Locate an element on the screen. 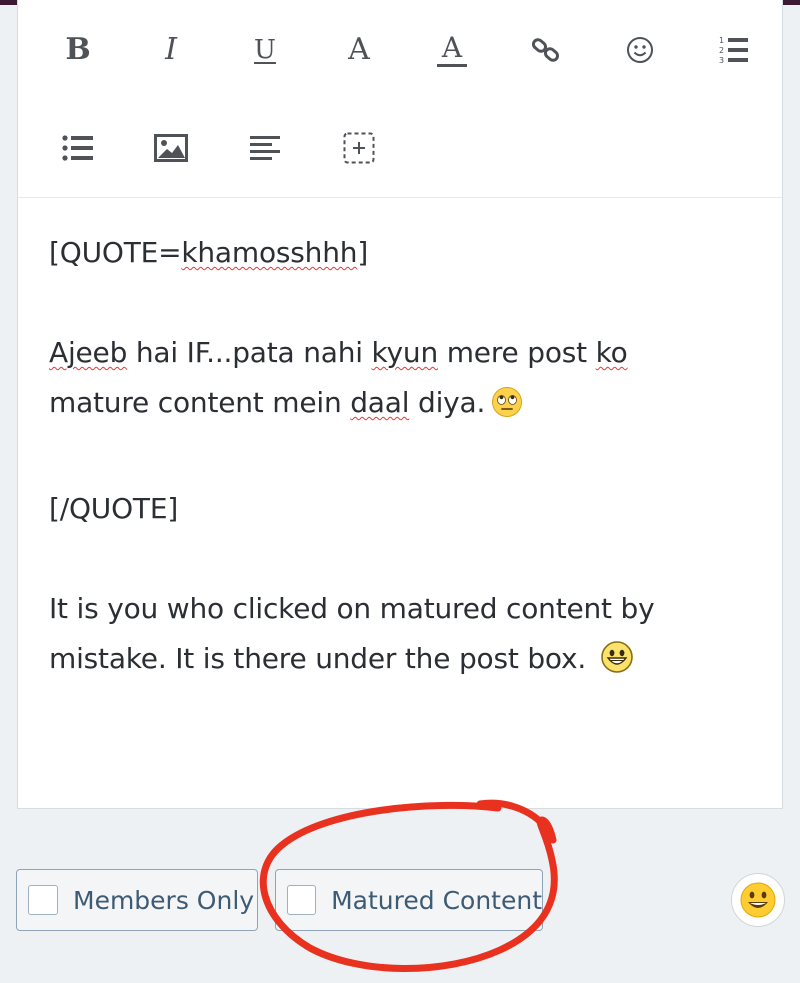 This screenshot has height=983, width=800. underline-button: U is located at coordinates (265, 50).